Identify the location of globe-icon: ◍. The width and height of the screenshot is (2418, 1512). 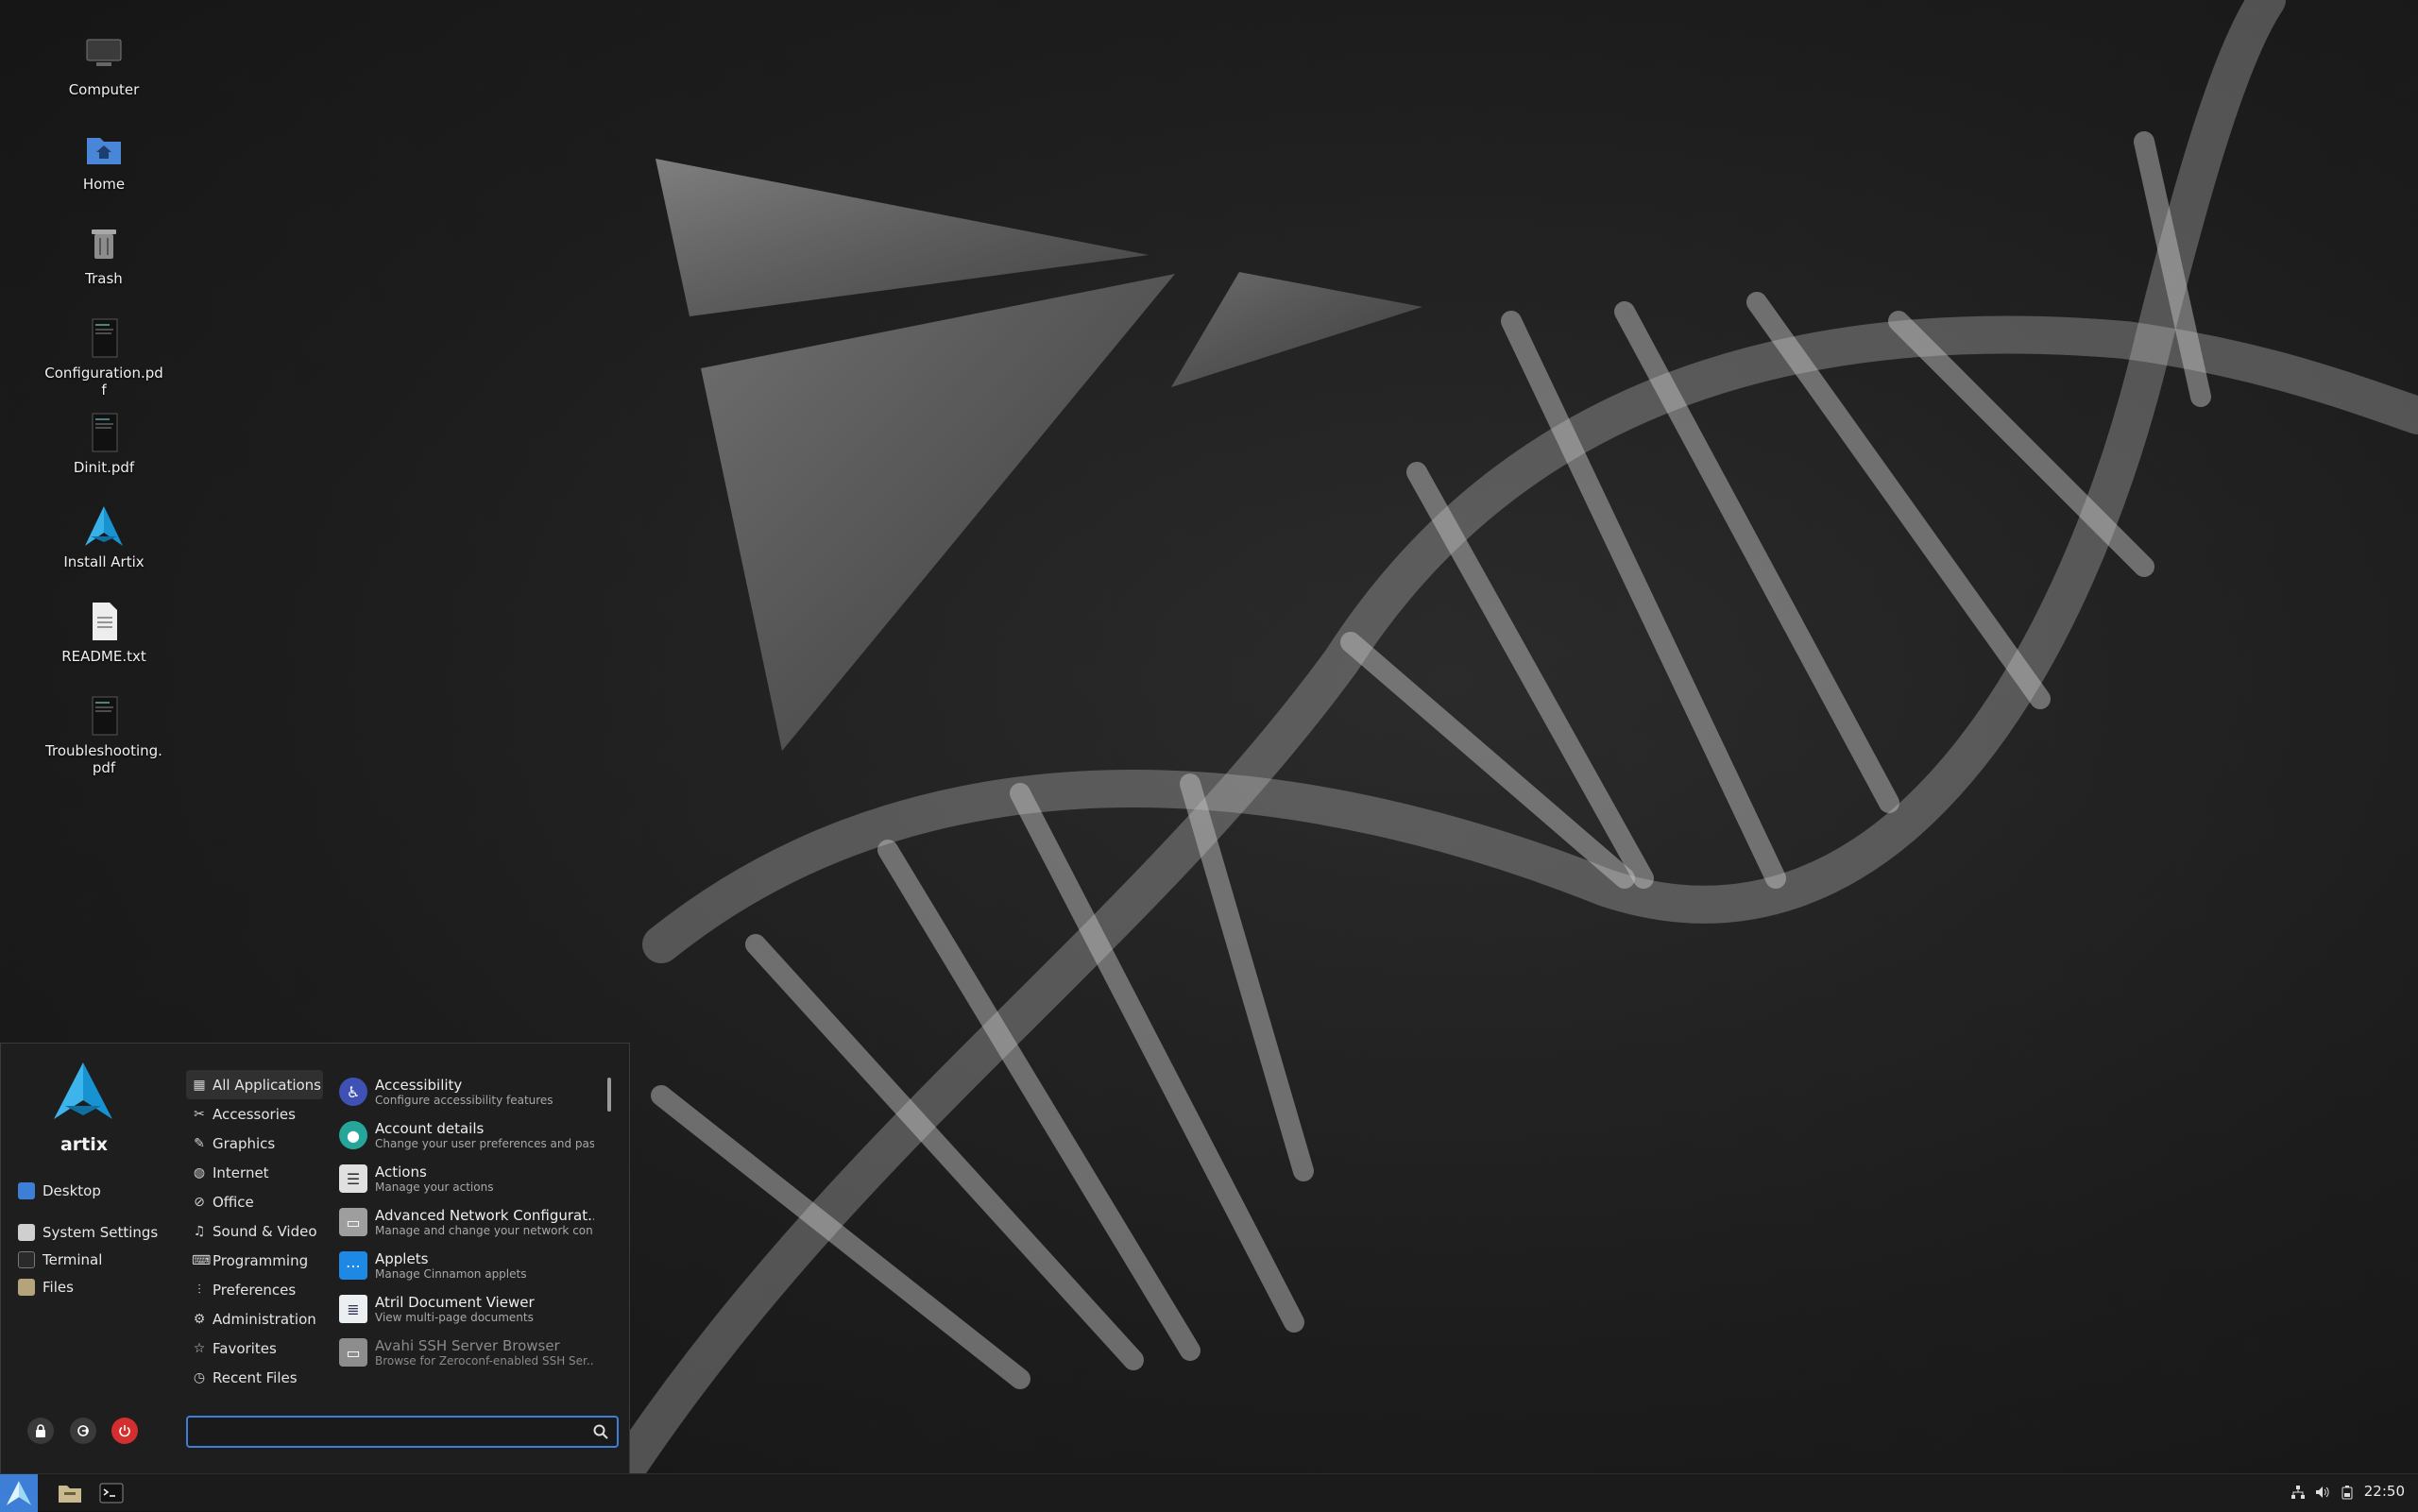
(199, 1172).